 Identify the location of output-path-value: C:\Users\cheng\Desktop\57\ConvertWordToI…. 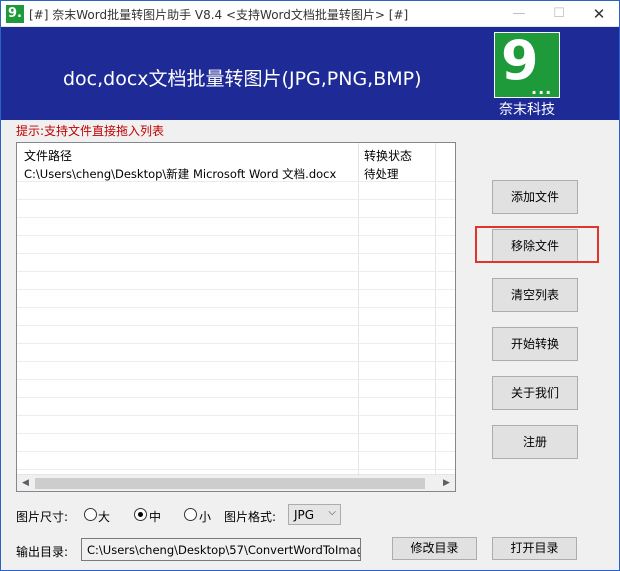
(224, 550).